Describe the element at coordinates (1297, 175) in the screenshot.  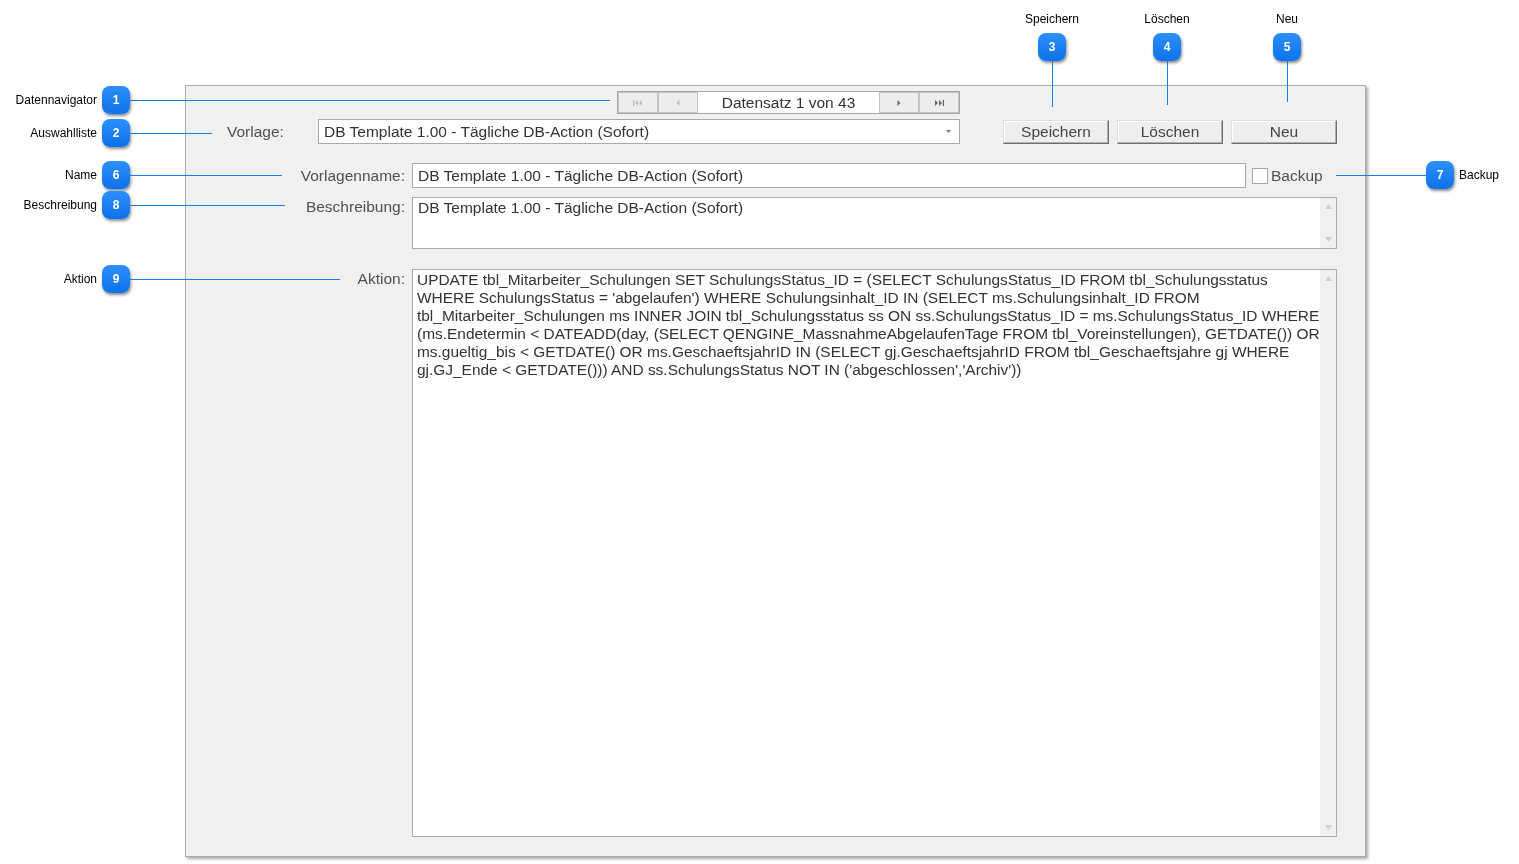
I see `backup-label: Backup` at that location.